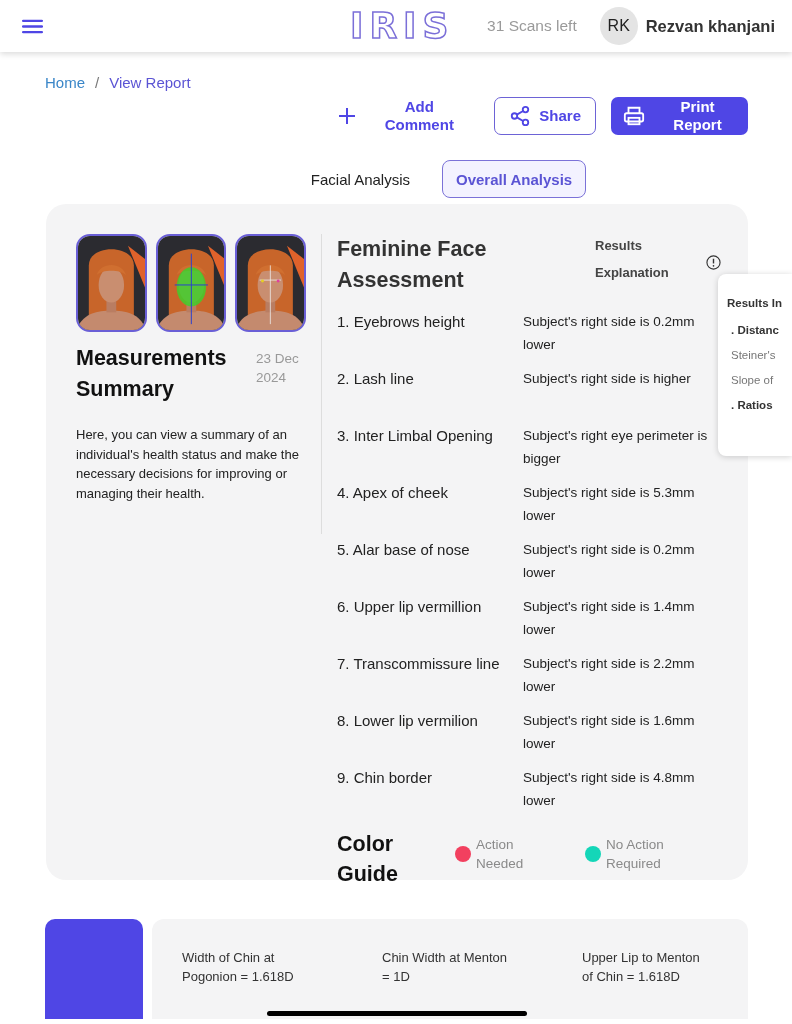 The image size is (792, 1024). I want to click on measurement-result: Subject's right side is 1.6mm lower, so click(609, 732).